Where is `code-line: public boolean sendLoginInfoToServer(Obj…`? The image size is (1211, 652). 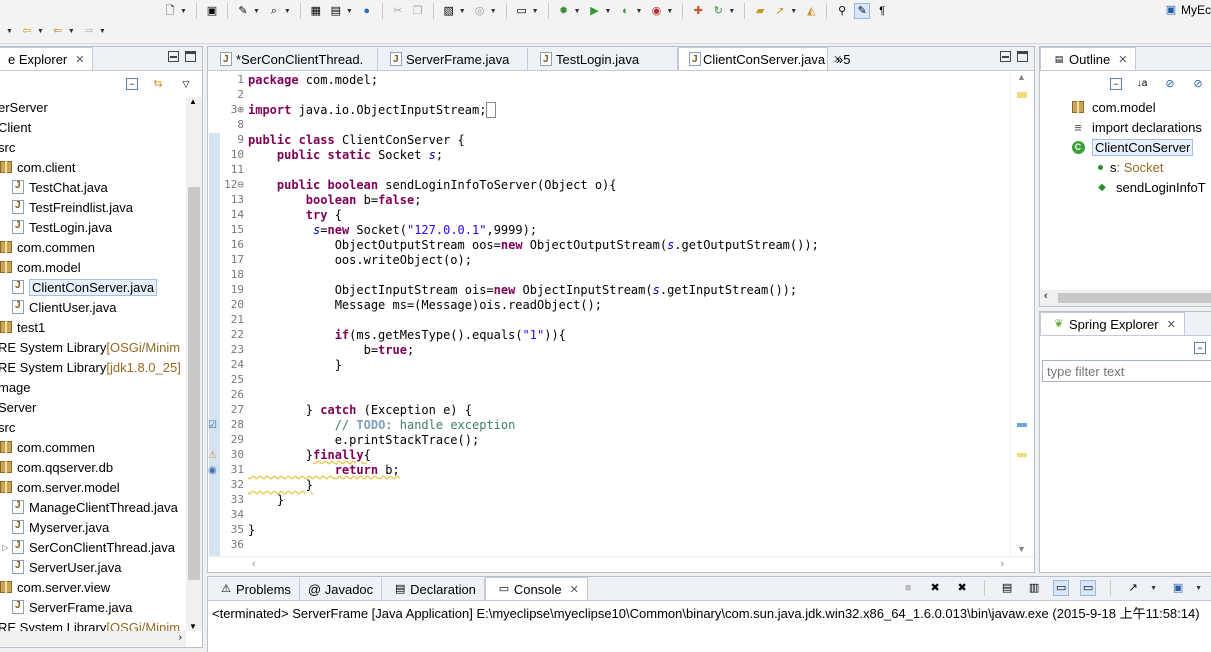
code-line: public boolean sendLoginInfoToServer(Obj… is located at coordinates (629, 185).